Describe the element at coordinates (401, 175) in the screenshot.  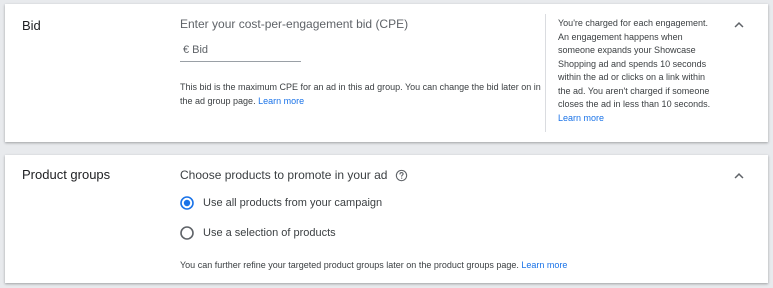
I see `help-circle-icon` at that location.